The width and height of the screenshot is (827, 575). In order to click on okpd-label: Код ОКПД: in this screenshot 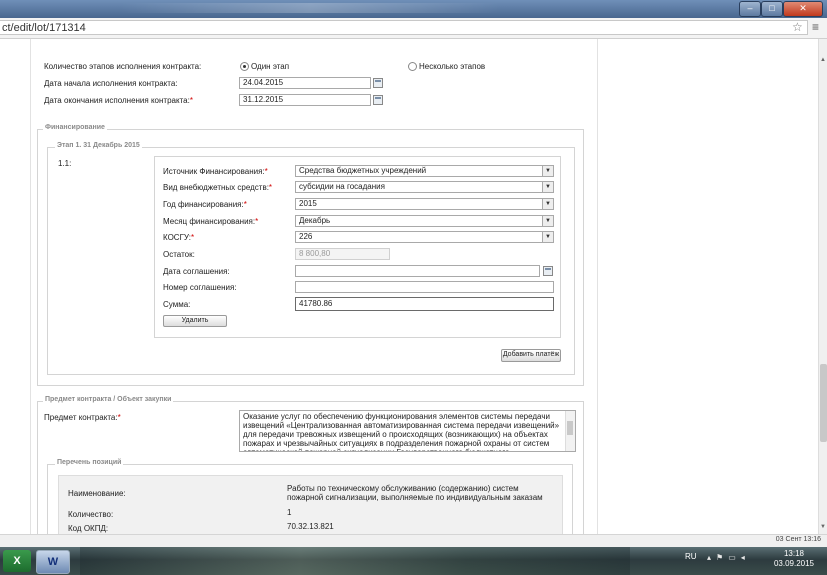, I will do `click(88, 528)`.